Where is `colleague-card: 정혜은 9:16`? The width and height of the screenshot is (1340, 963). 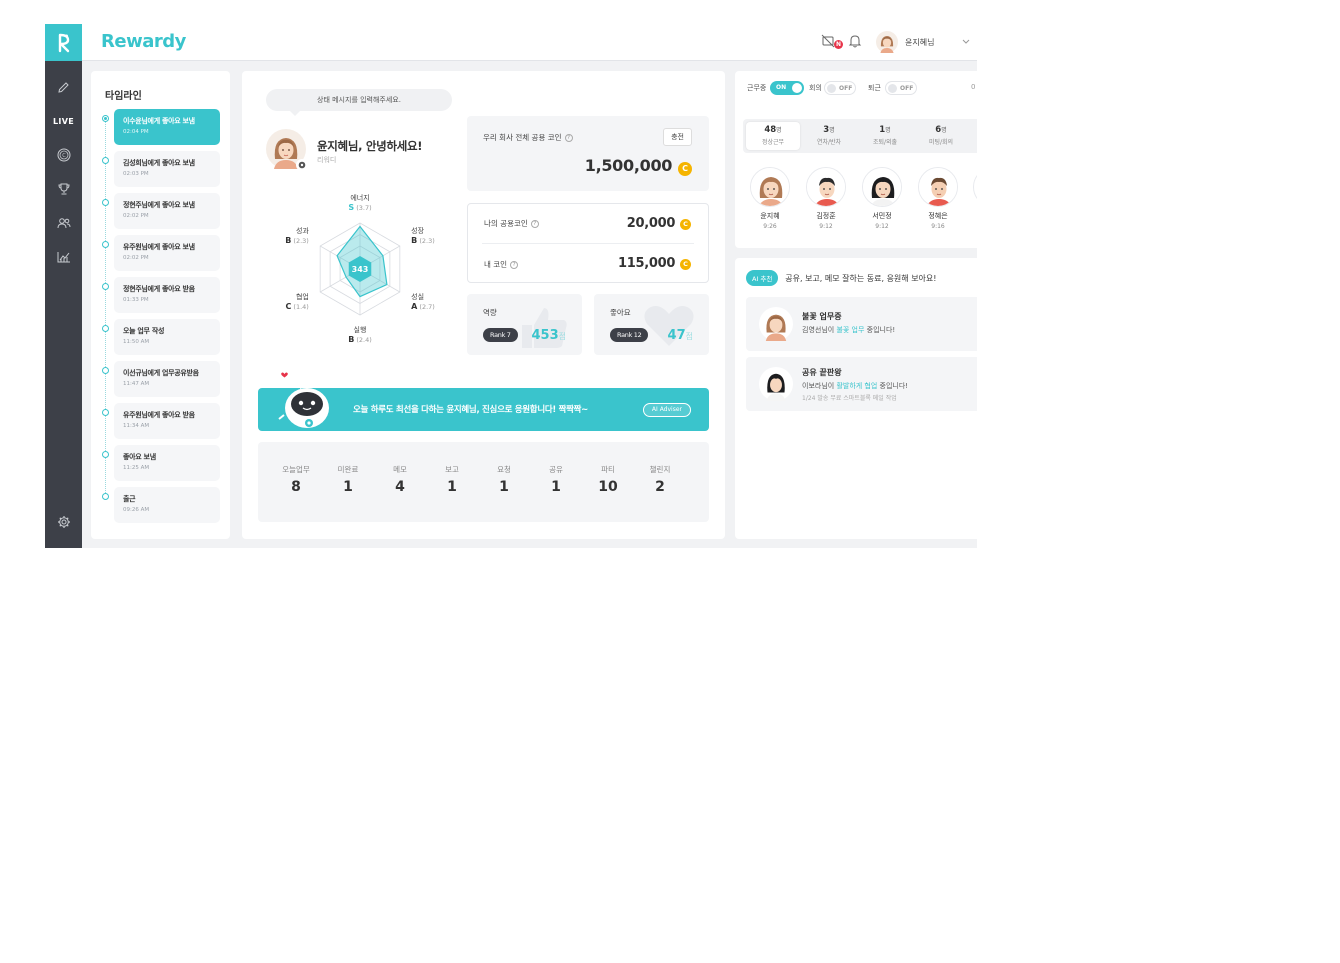 colleague-card: 정혜은 9:16 is located at coordinates (938, 198).